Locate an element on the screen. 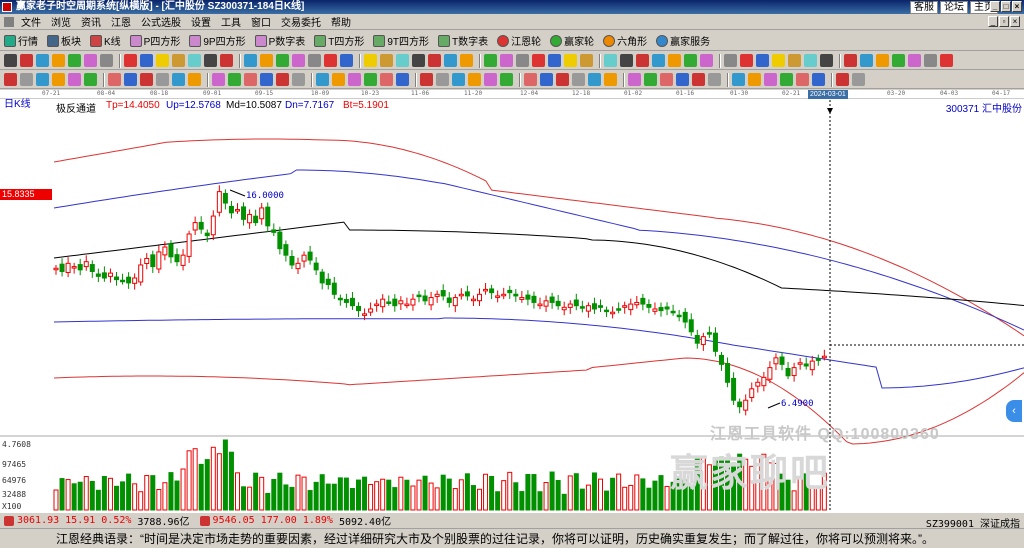 This screenshot has height=548, width=1024. toolbar-quotes: 行情 is located at coordinates (21, 40).